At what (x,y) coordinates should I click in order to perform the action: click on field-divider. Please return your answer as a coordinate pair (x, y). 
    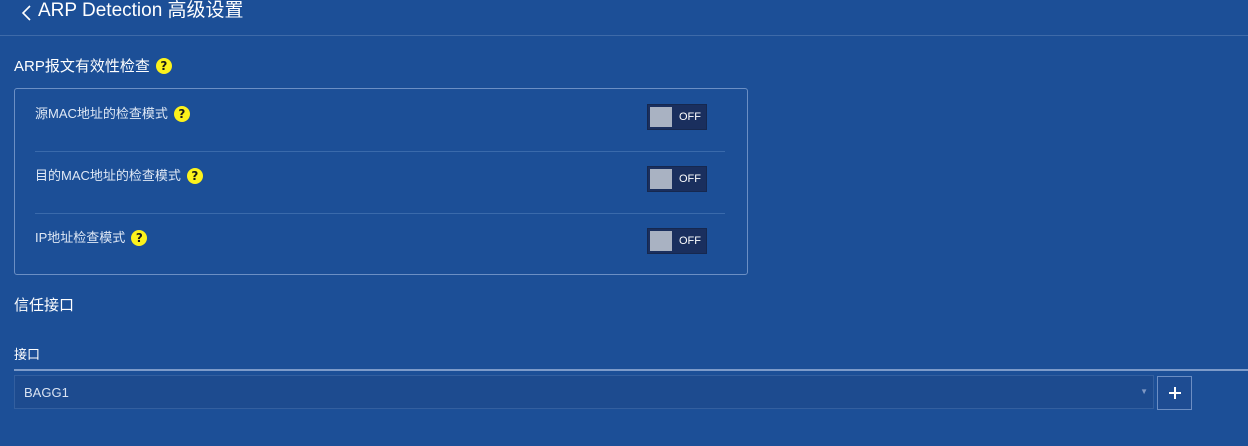
    Looking at the image, I should click on (631, 370).